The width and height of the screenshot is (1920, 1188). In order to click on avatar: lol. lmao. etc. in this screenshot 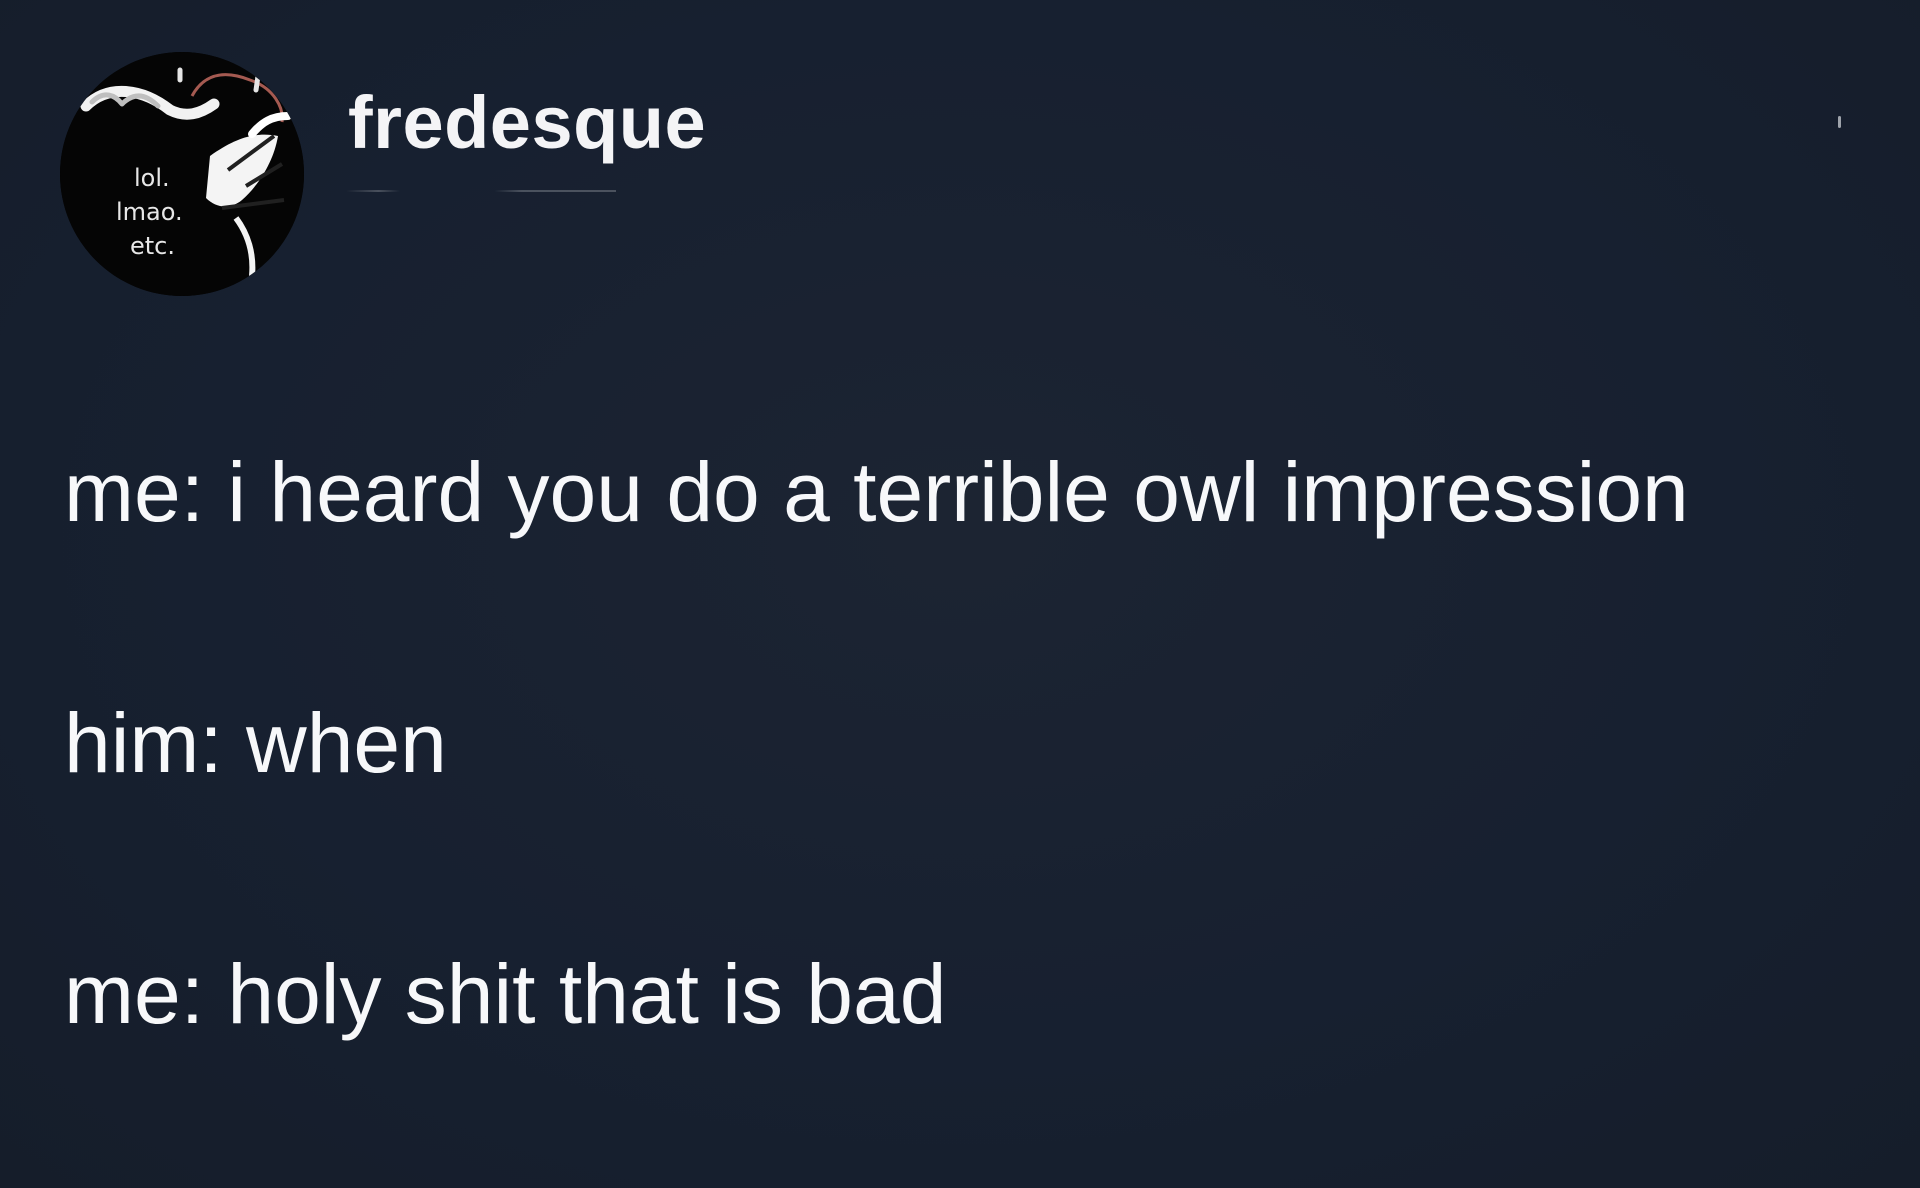, I will do `click(182, 174)`.